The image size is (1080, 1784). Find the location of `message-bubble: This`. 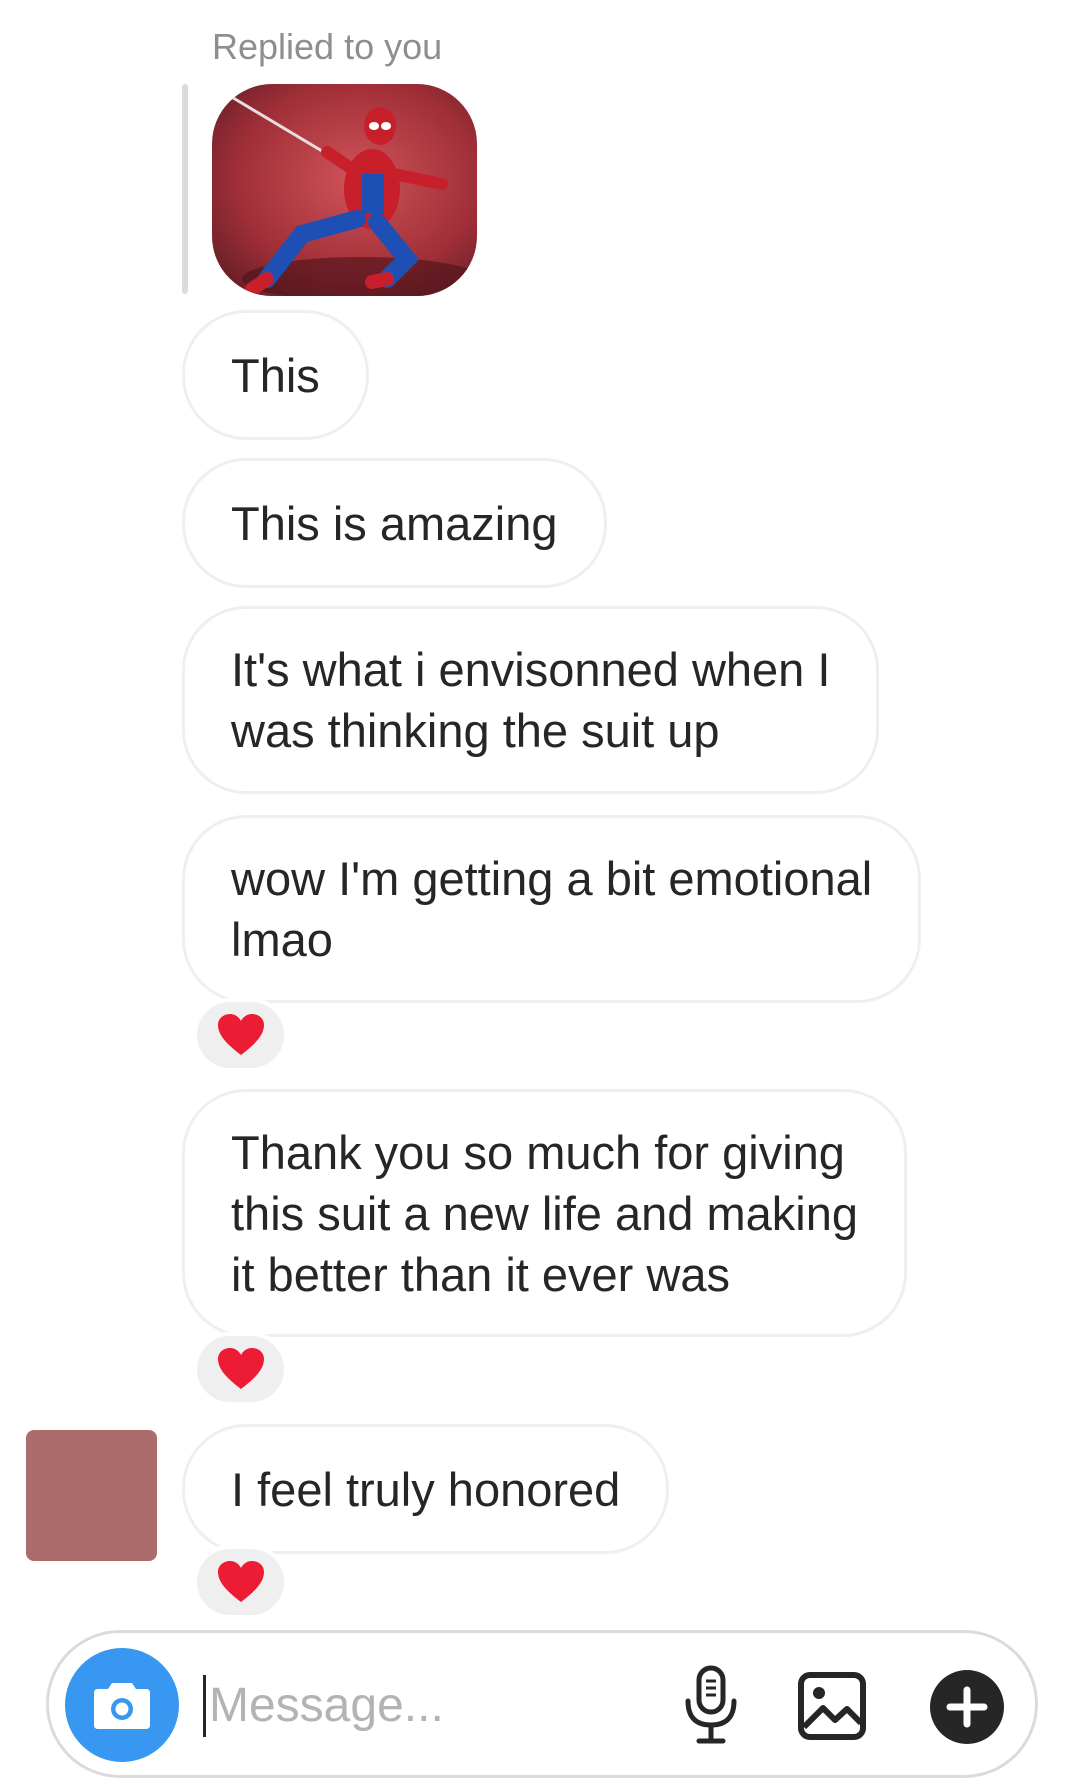

message-bubble: This is located at coordinates (275, 375).